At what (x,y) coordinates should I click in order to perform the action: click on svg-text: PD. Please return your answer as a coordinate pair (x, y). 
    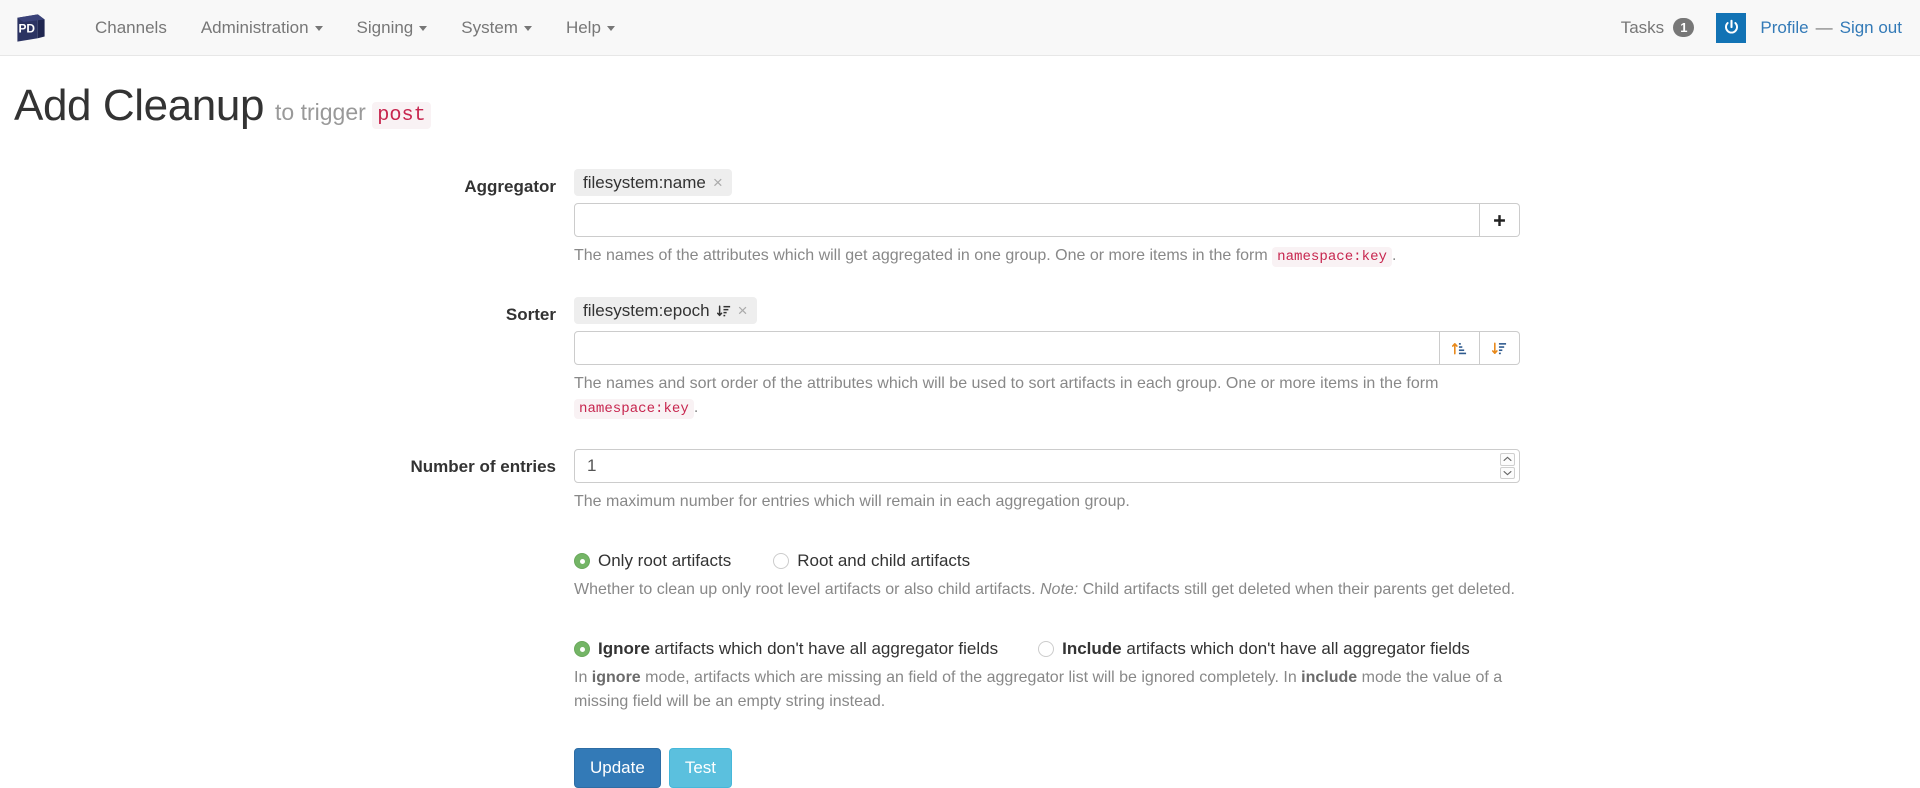
    Looking at the image, I should click on (26, 28).